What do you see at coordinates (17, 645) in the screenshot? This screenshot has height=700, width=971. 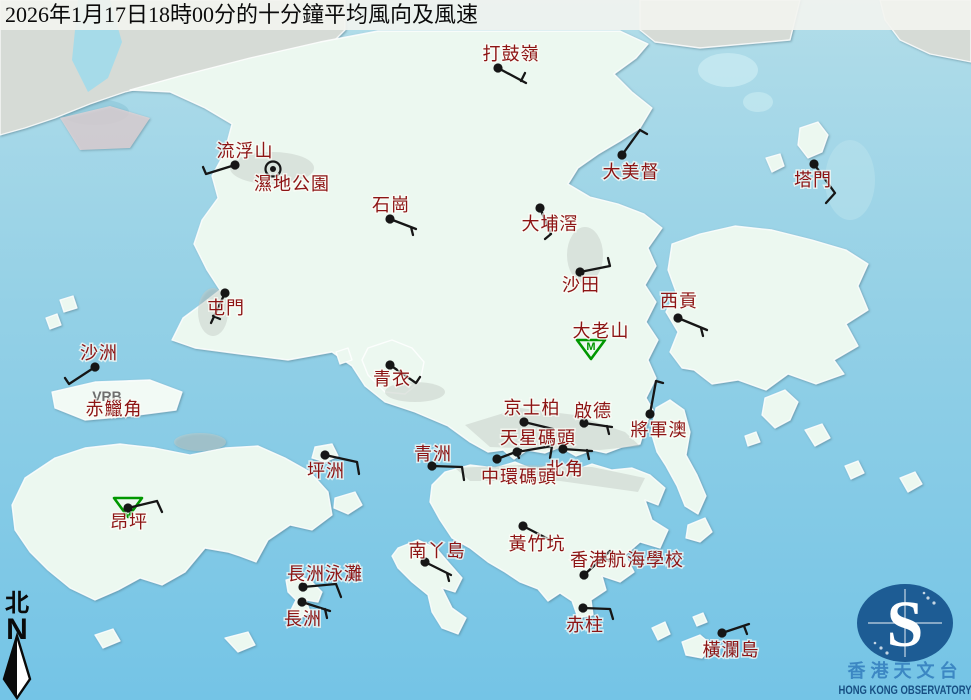 I see `north-compass: 北 N` at bounding box center [17, 645].